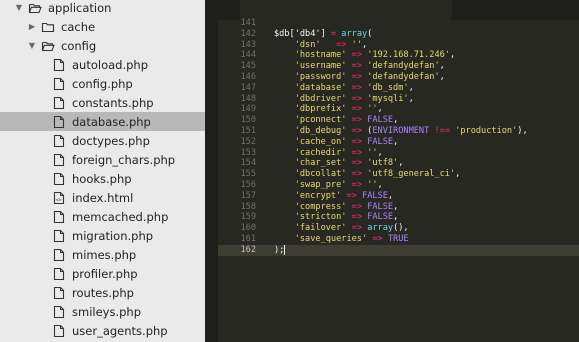 This screenshot has height=342, width=579. I want to click on line-number: 142, so click(248, 33).